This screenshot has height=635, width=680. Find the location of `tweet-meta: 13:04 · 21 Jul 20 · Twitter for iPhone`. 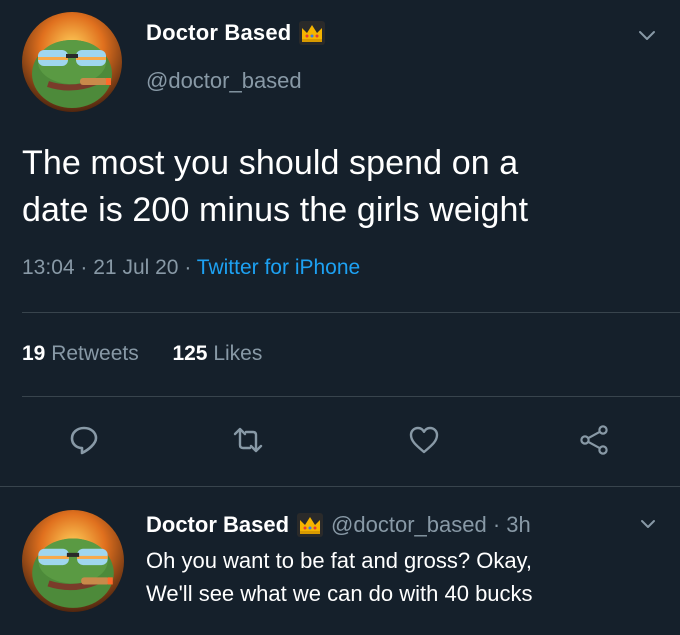

tweet-meta: 13:04 · 21 Jul 20 · Twitter for iPhone is located at coordinates (191, 268).